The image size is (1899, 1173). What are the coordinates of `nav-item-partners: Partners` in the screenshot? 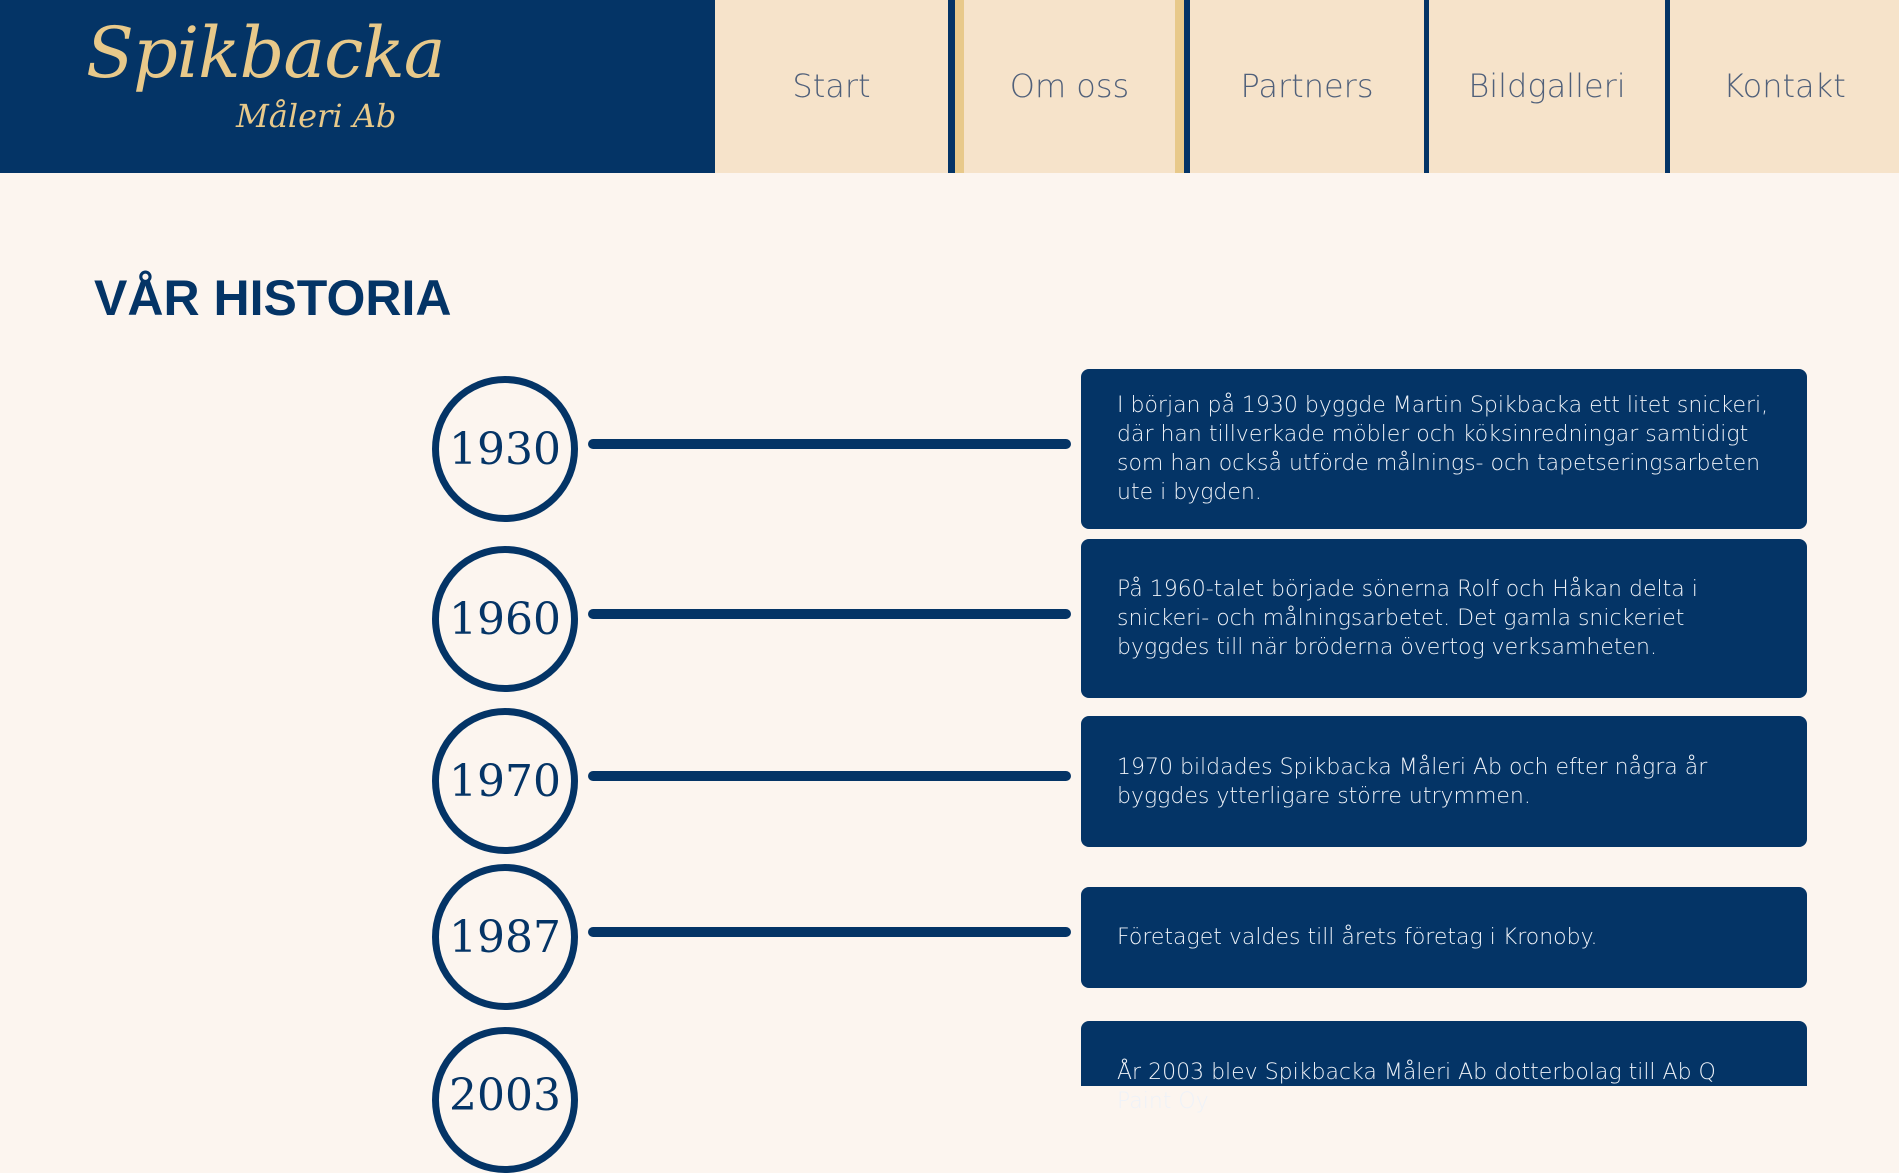 It's located at (1307, 86).